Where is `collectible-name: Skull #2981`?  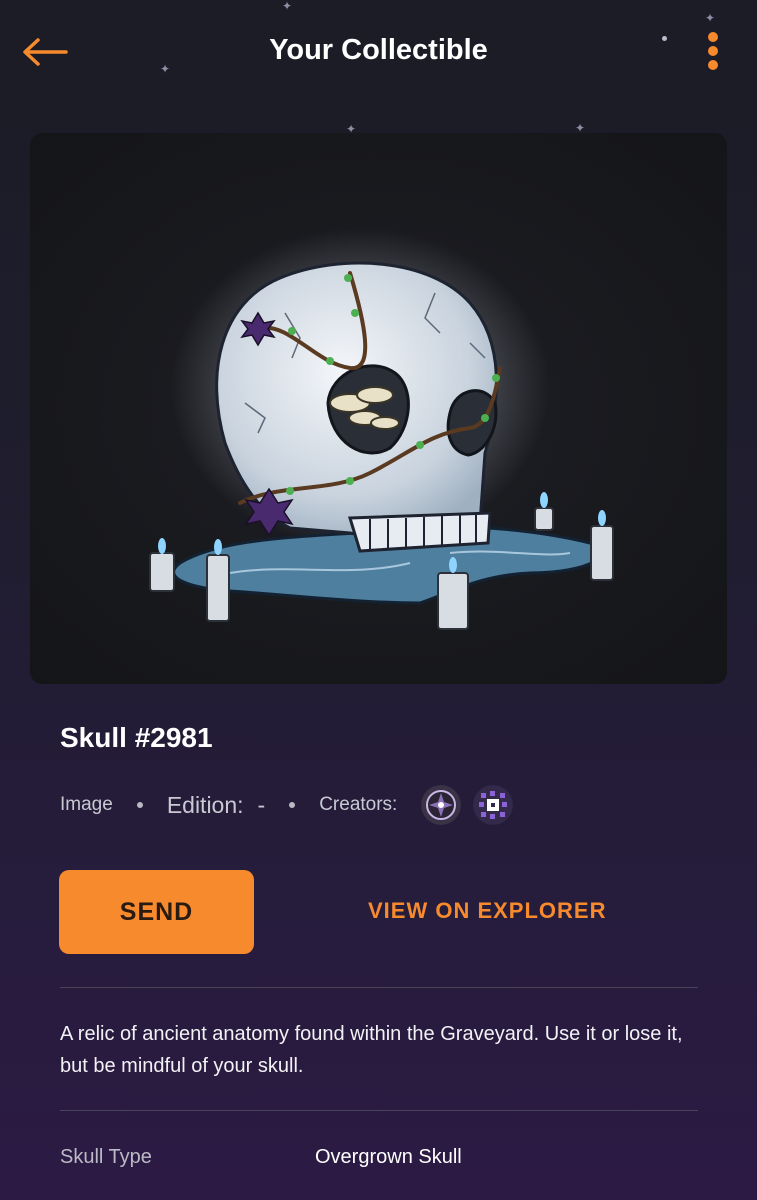
collectible-name: Skull #2981 is located at coordinates (136, 737).